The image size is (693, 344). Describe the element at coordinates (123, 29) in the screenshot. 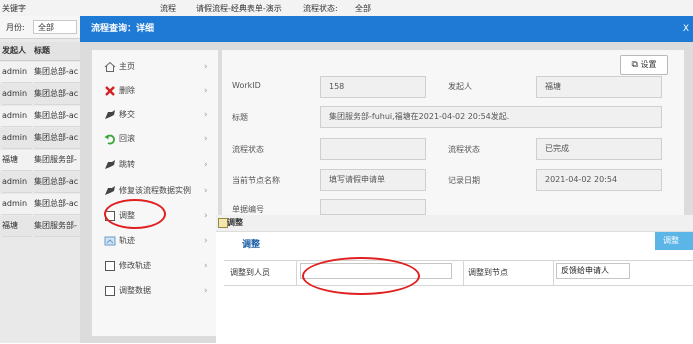

I see `dialog-title: 流程查询：详细` at that location.